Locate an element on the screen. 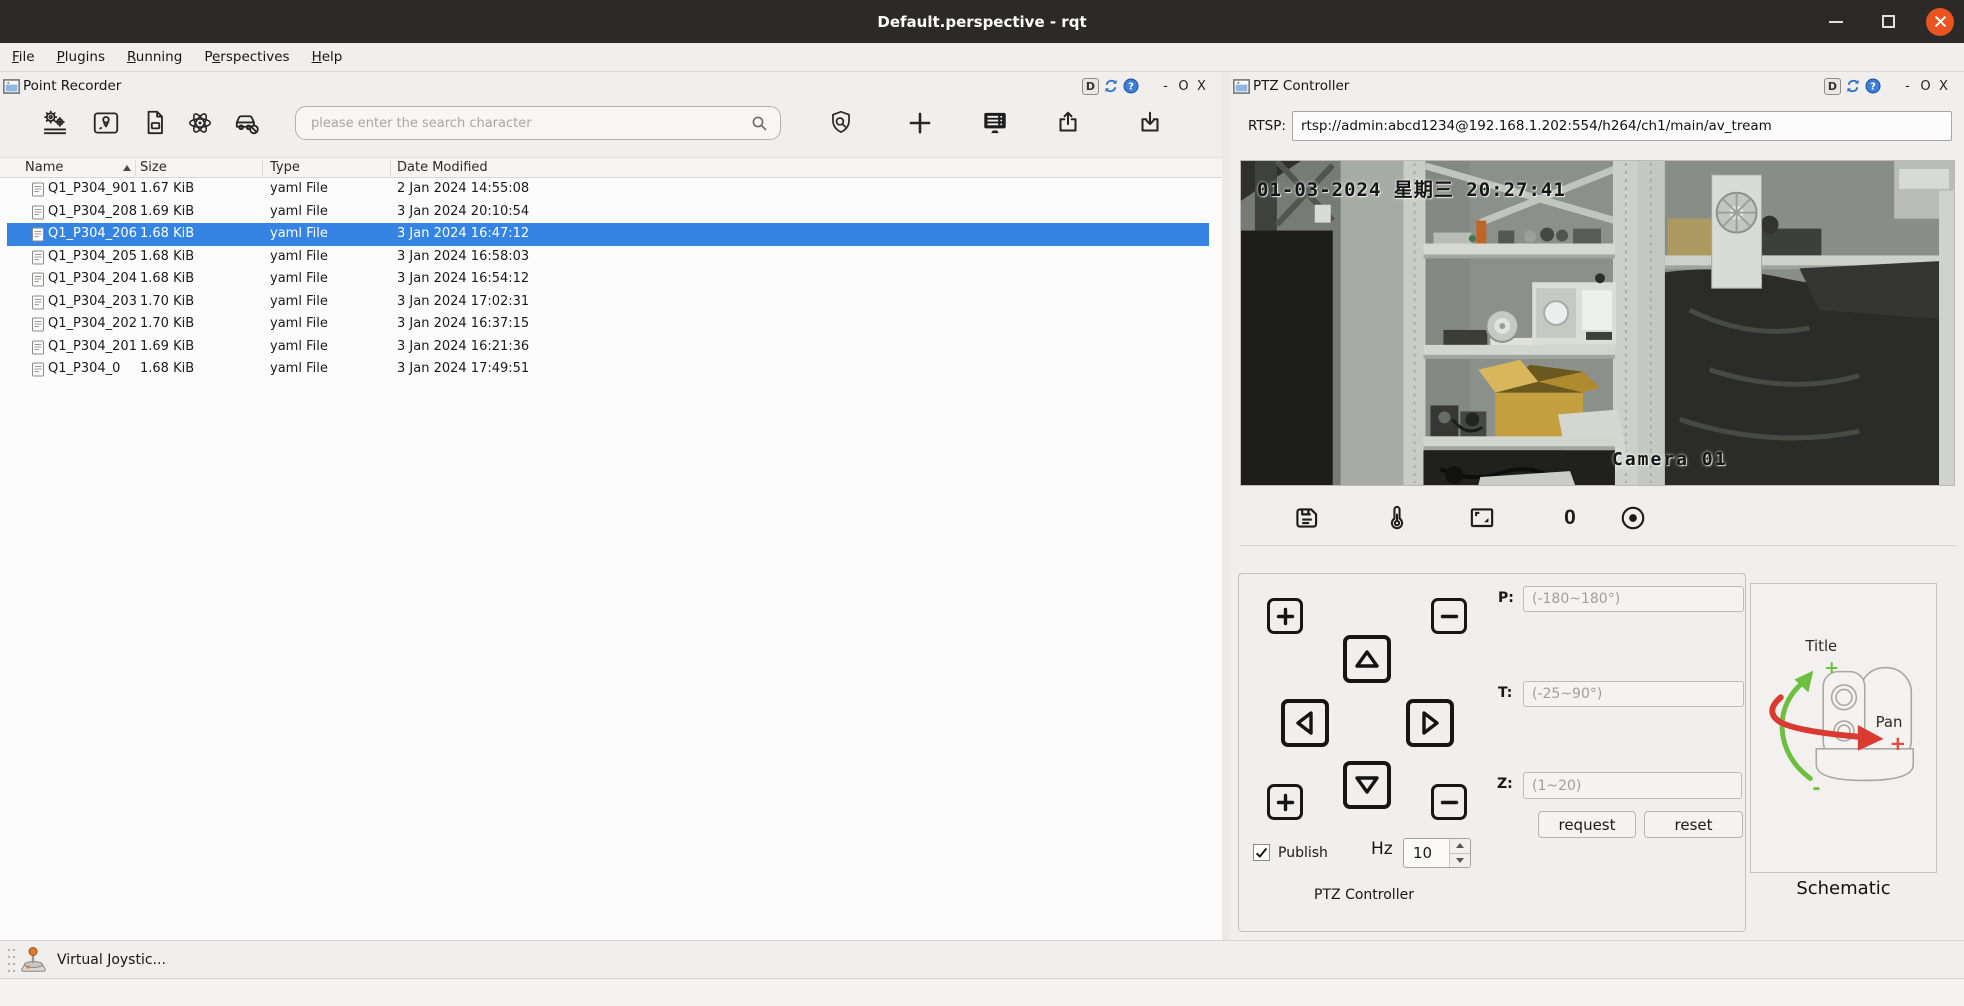 The image size is (1964, 1006). temperature-button is located at coordinates (1397, 518).